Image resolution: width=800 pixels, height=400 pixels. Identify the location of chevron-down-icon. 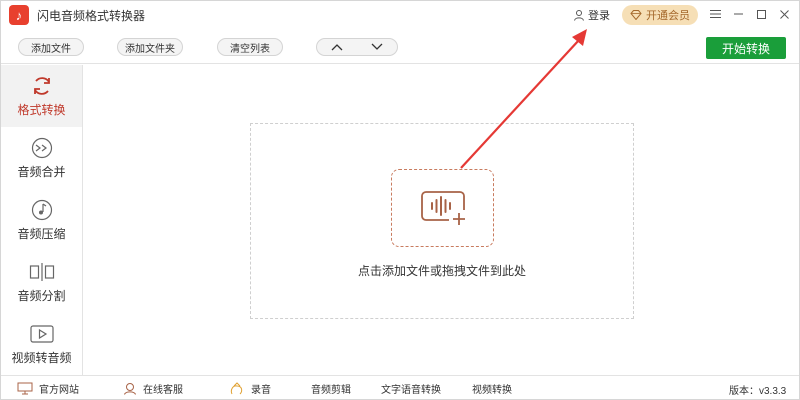
(377, 47).